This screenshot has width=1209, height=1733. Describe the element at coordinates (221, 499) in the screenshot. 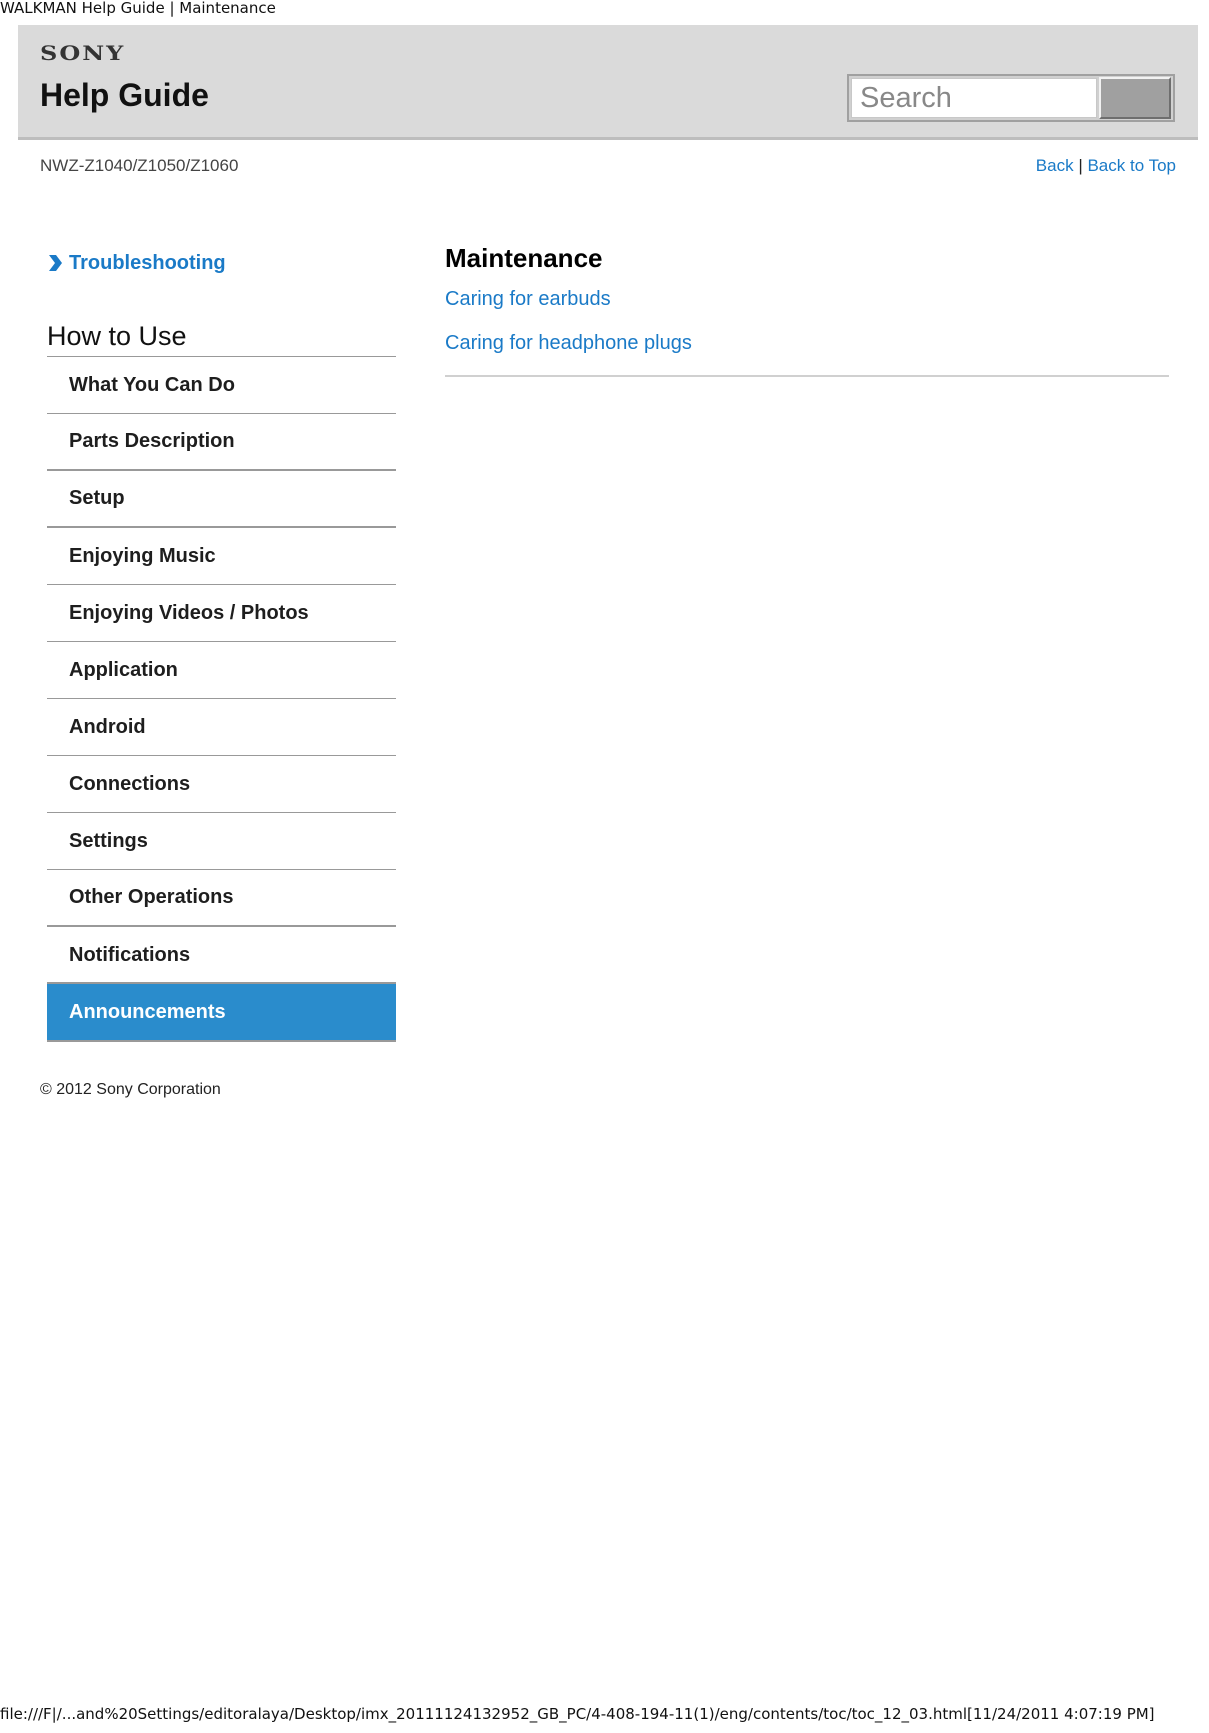

I see `sidebar-item-setup: Setup` at that location.